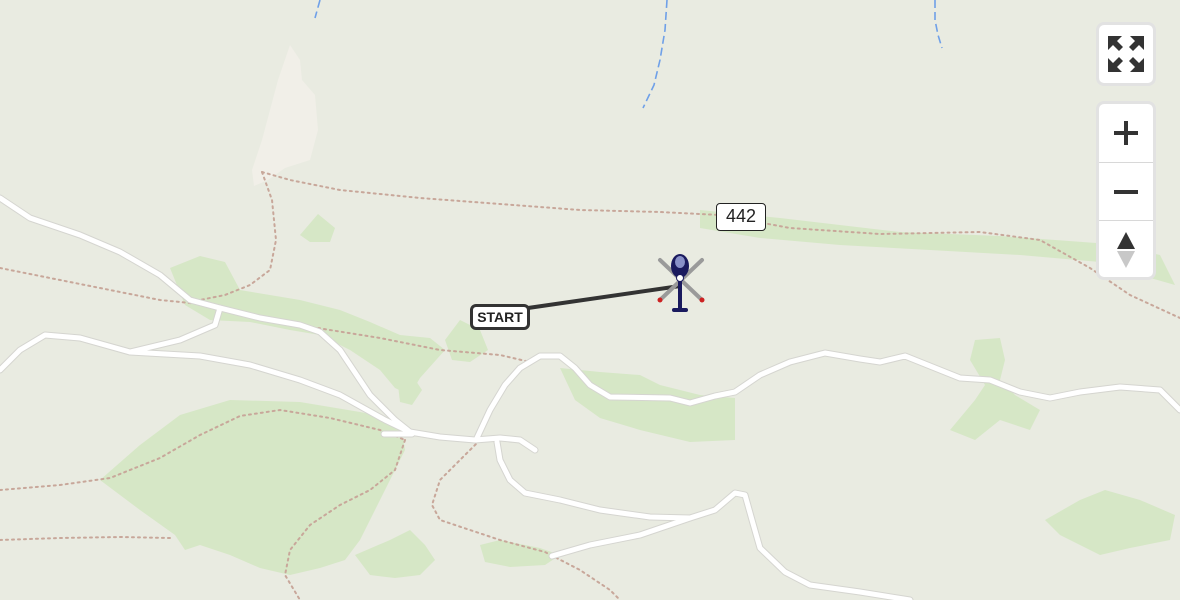  I want to click on fullscreen-control, so click(1126, 54).